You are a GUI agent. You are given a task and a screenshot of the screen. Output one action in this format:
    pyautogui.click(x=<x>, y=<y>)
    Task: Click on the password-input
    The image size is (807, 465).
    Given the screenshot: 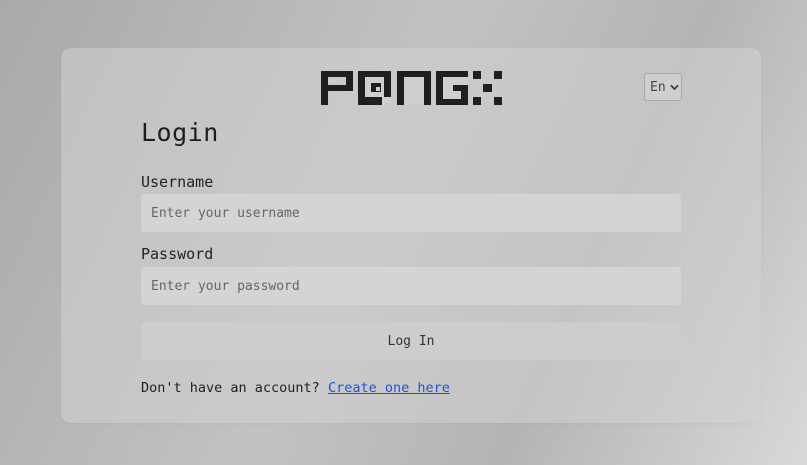 What is the action you would take?
    pyautogui.click(x=411, y=286)
    